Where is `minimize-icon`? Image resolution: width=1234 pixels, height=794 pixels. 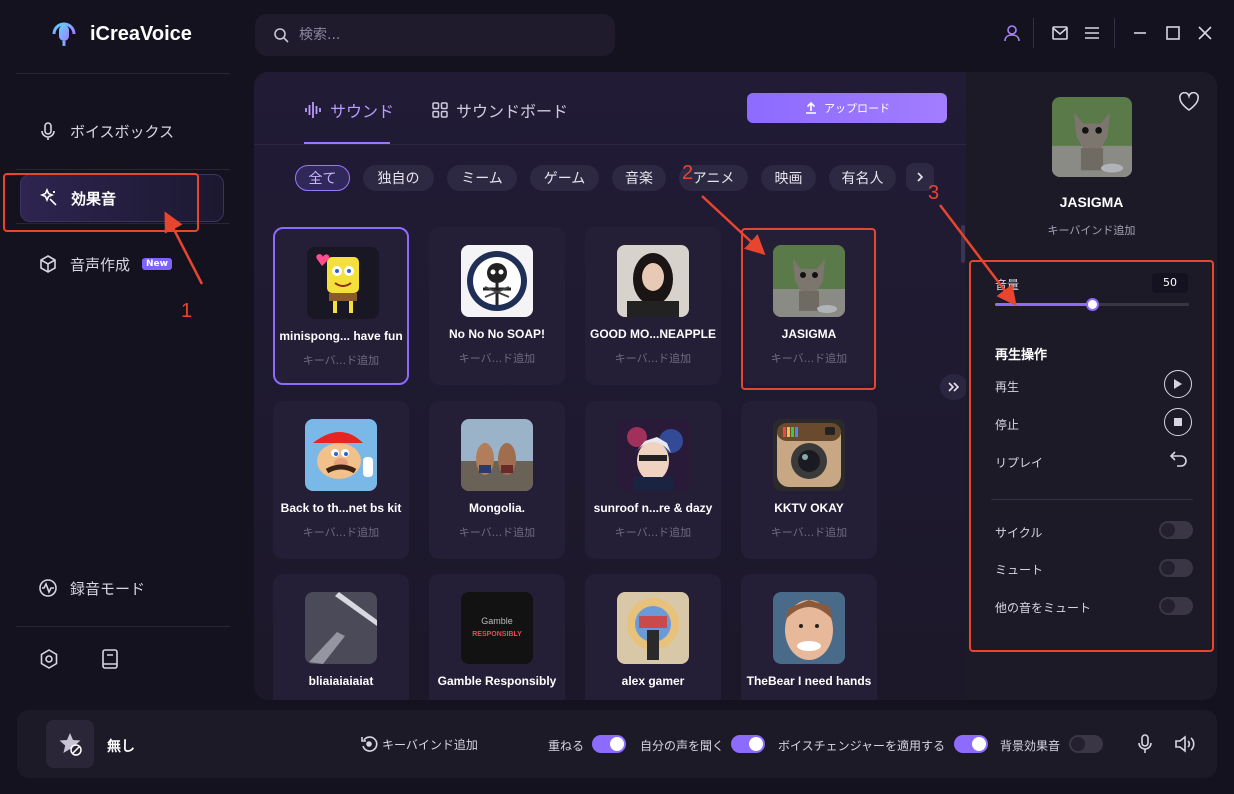
minimize-icon is located at coordinates (1140, 33).